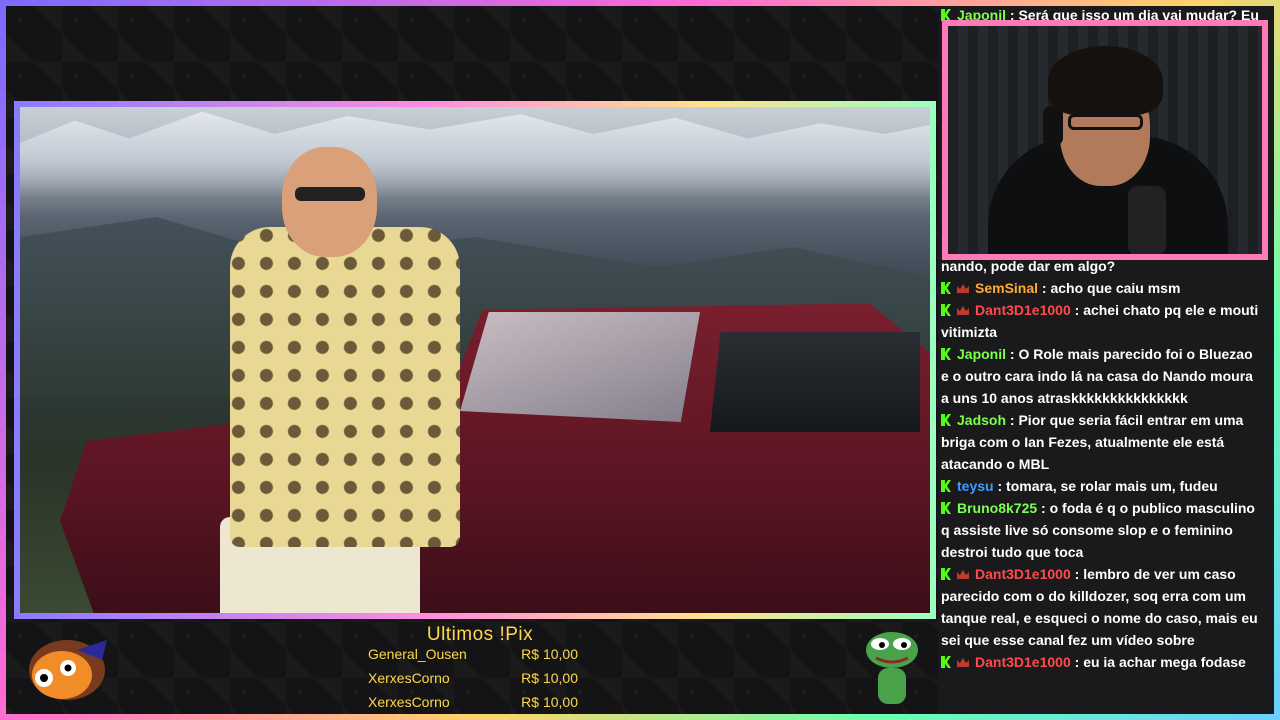 This screenshot has height=720, width=1280. I want to click on pix-name: General_Ousen, so click(417, 654).